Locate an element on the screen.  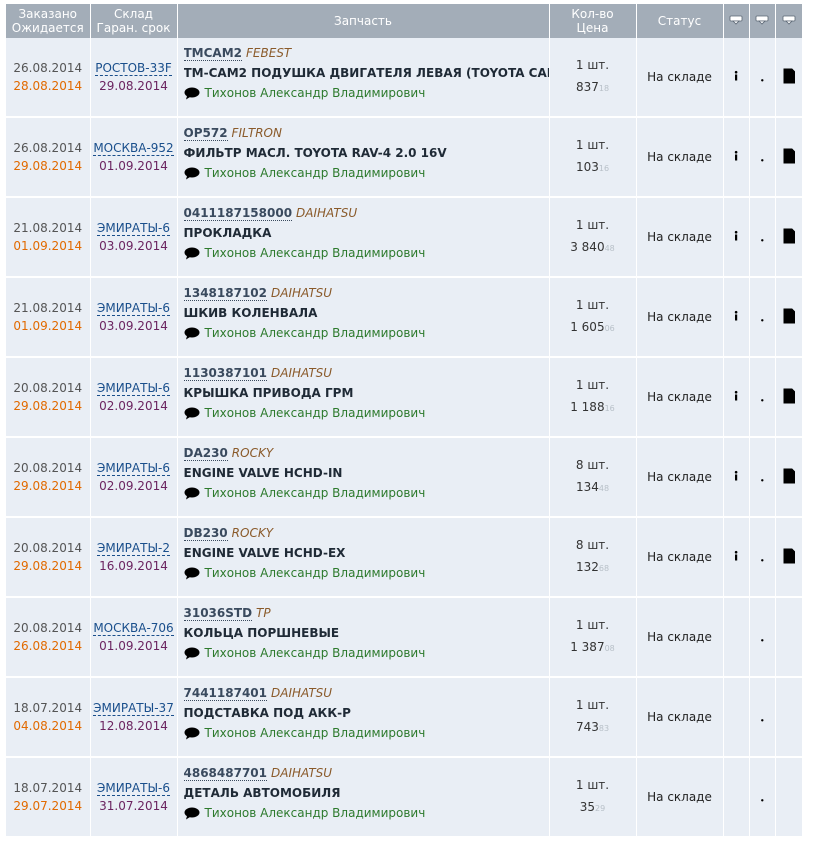
part-code-link: TMCAM2 is located at coordinates (213, 53).